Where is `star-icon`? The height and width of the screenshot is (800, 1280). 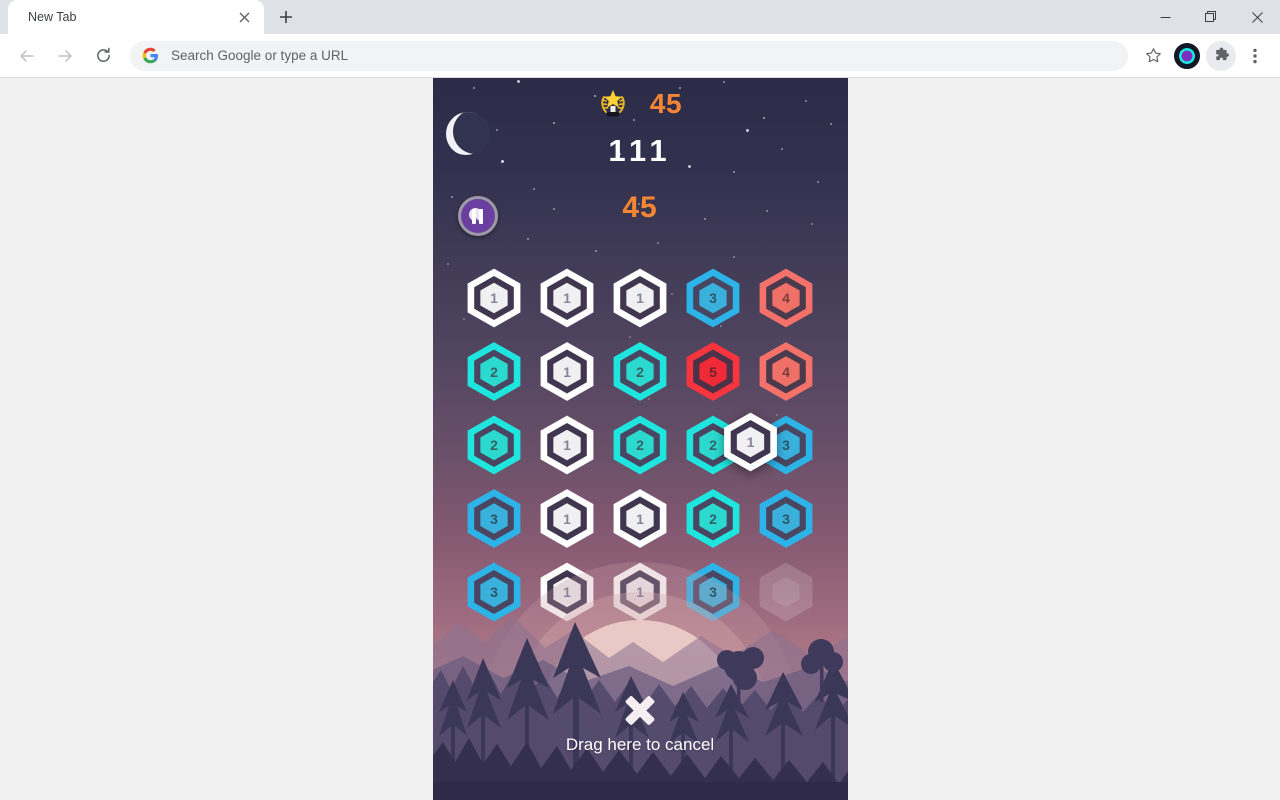
star-icon is located at coordinates (1153, 56).